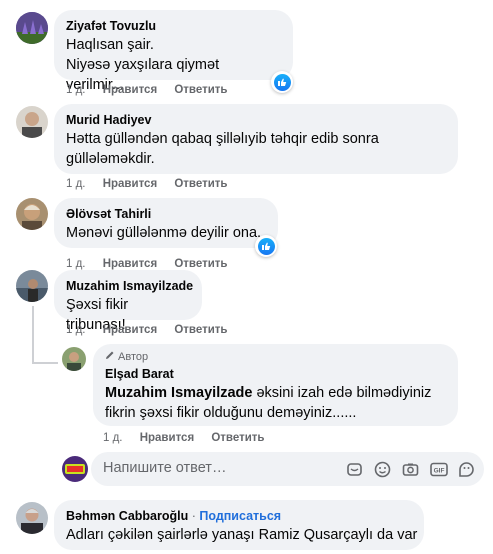 The width and height of the screenshot is (493, 554). Describe the element at coordinates (173, 26) in the screenshot. I see `comment-author: Ziyafət Tovuzlu` at that location.